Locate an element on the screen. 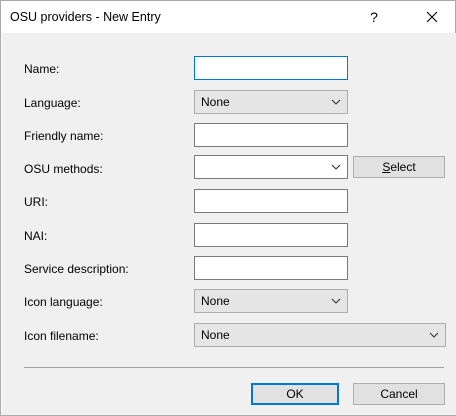  help-icon: ? is located at coordinates (374, 17).